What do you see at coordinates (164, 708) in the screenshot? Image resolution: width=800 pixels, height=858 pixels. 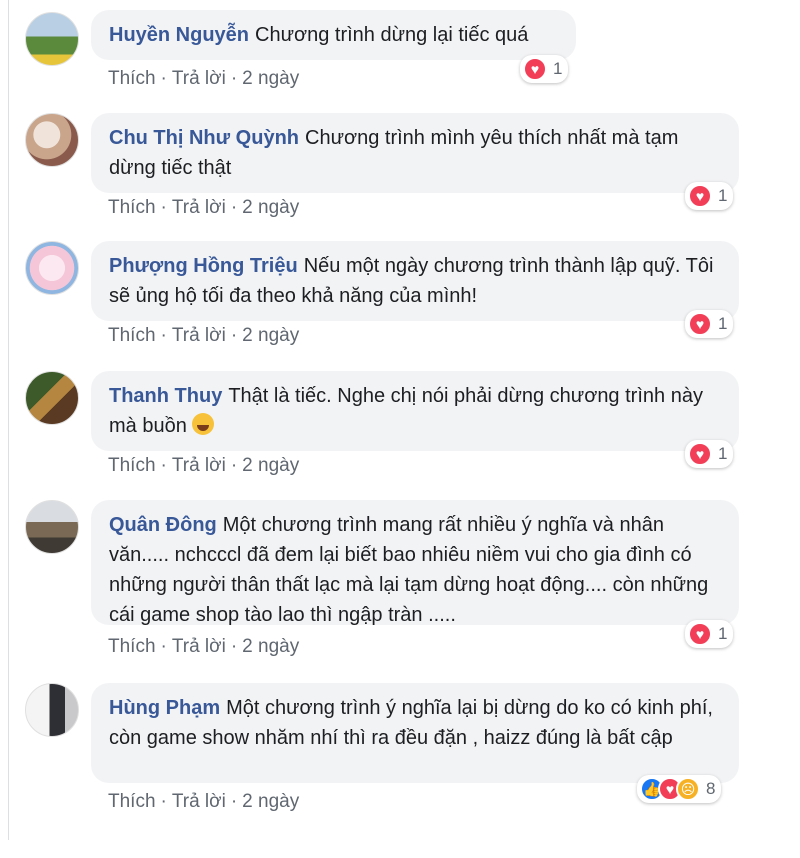 I see `comment-author: Hùng Phạm` at bounding box center [164, 708].